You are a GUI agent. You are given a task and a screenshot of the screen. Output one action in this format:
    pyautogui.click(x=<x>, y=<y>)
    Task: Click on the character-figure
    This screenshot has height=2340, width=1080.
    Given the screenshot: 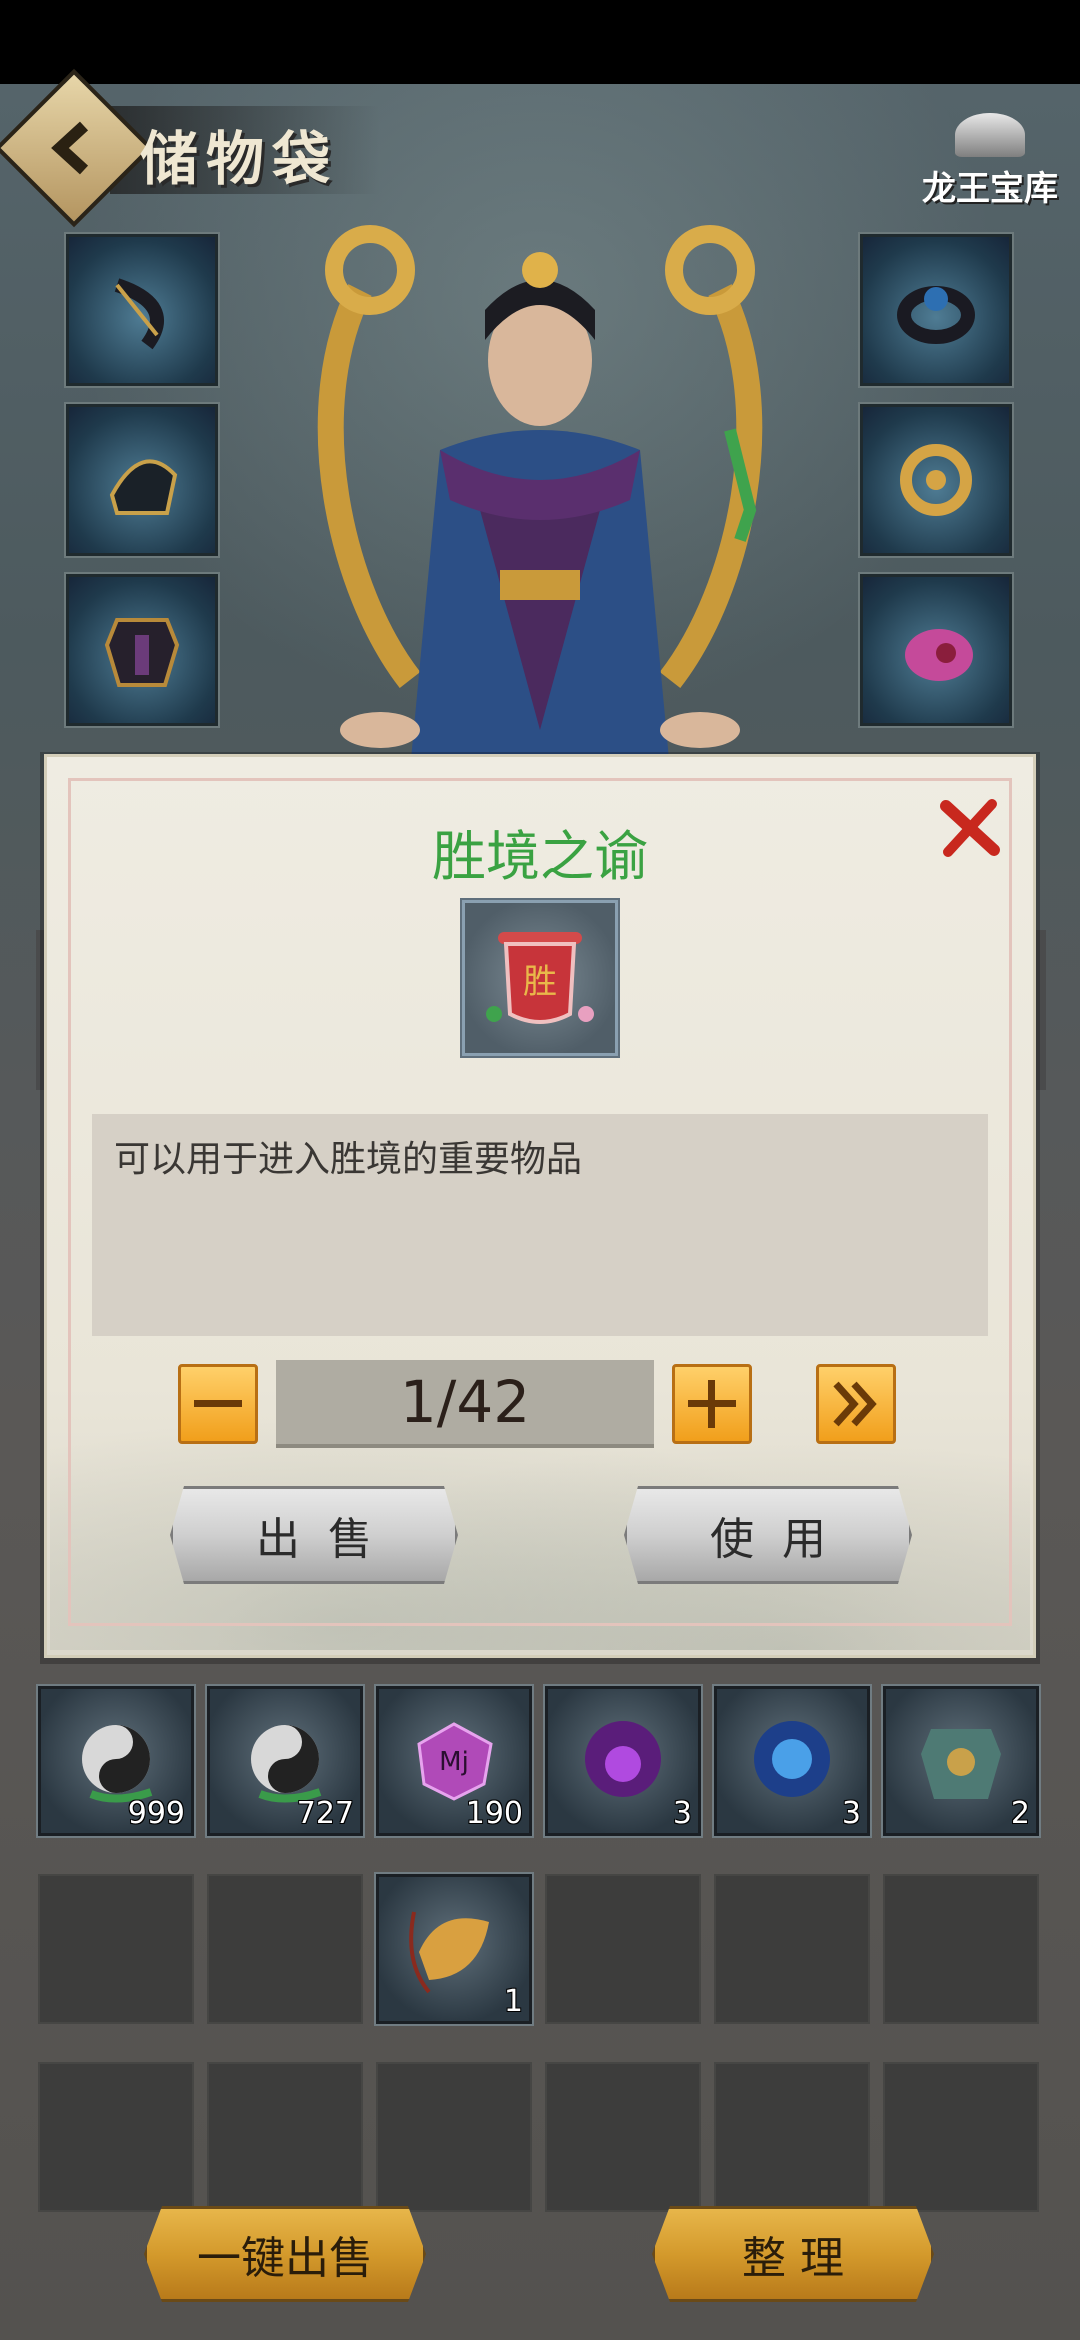 What is the action you would take?
    pyautogui.click(x=540, y=497)
    